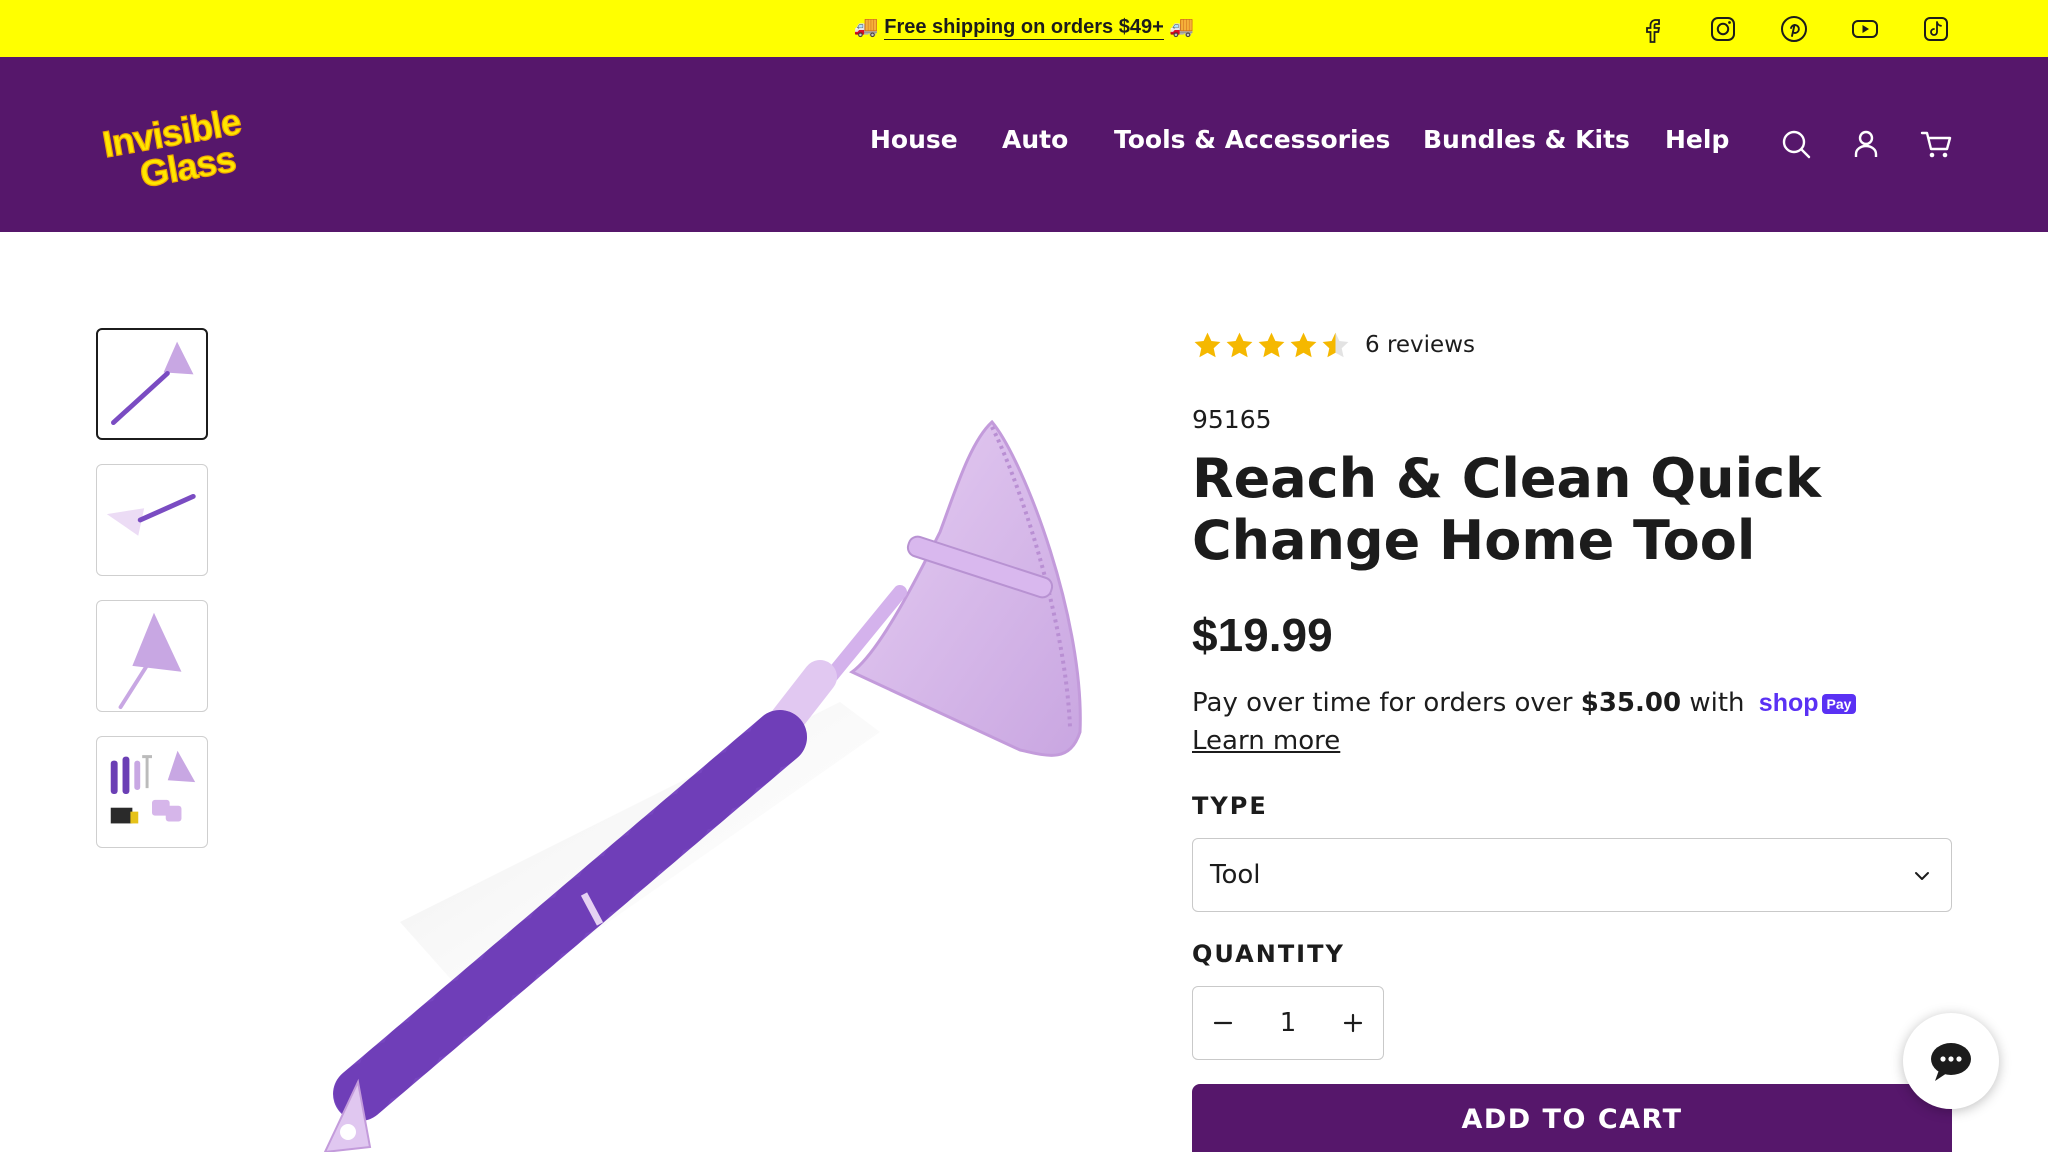 The image size is (2048, 1152). I want to click on installments-prefix: Pay over time for orders over, so click(1382, 703).